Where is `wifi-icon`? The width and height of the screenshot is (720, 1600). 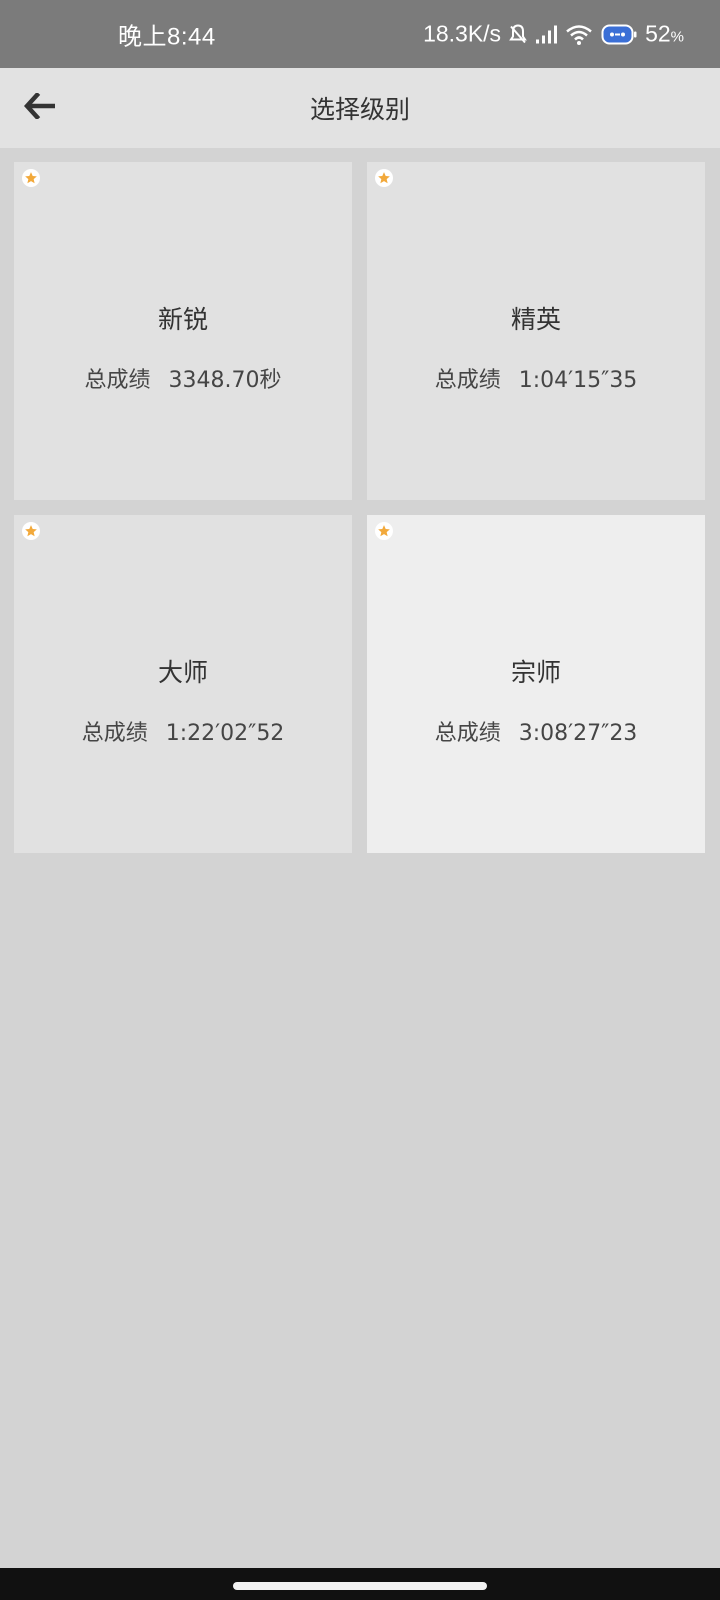
wifi-icon is located at coordinates (579, 34).